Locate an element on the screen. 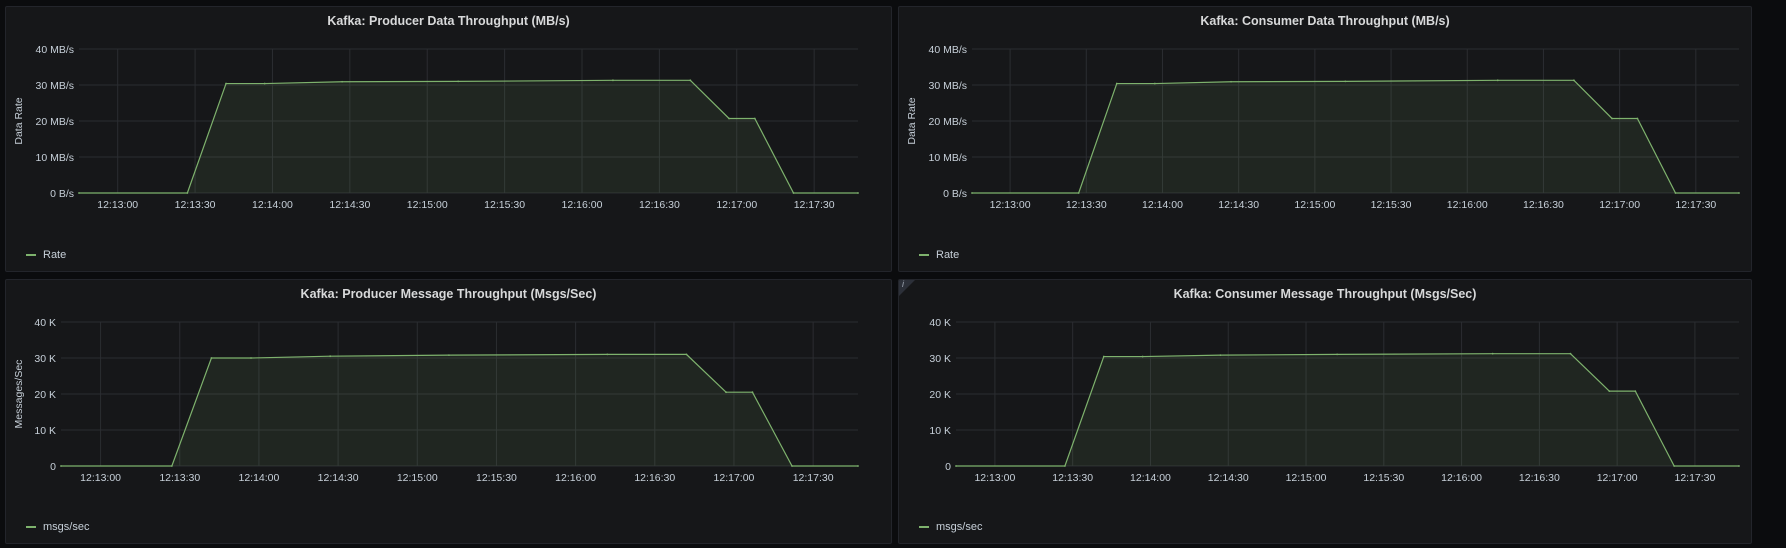 This screenshot has width=1786, height=548. y-tick-label: 0 is located at coordinates (53, 467).